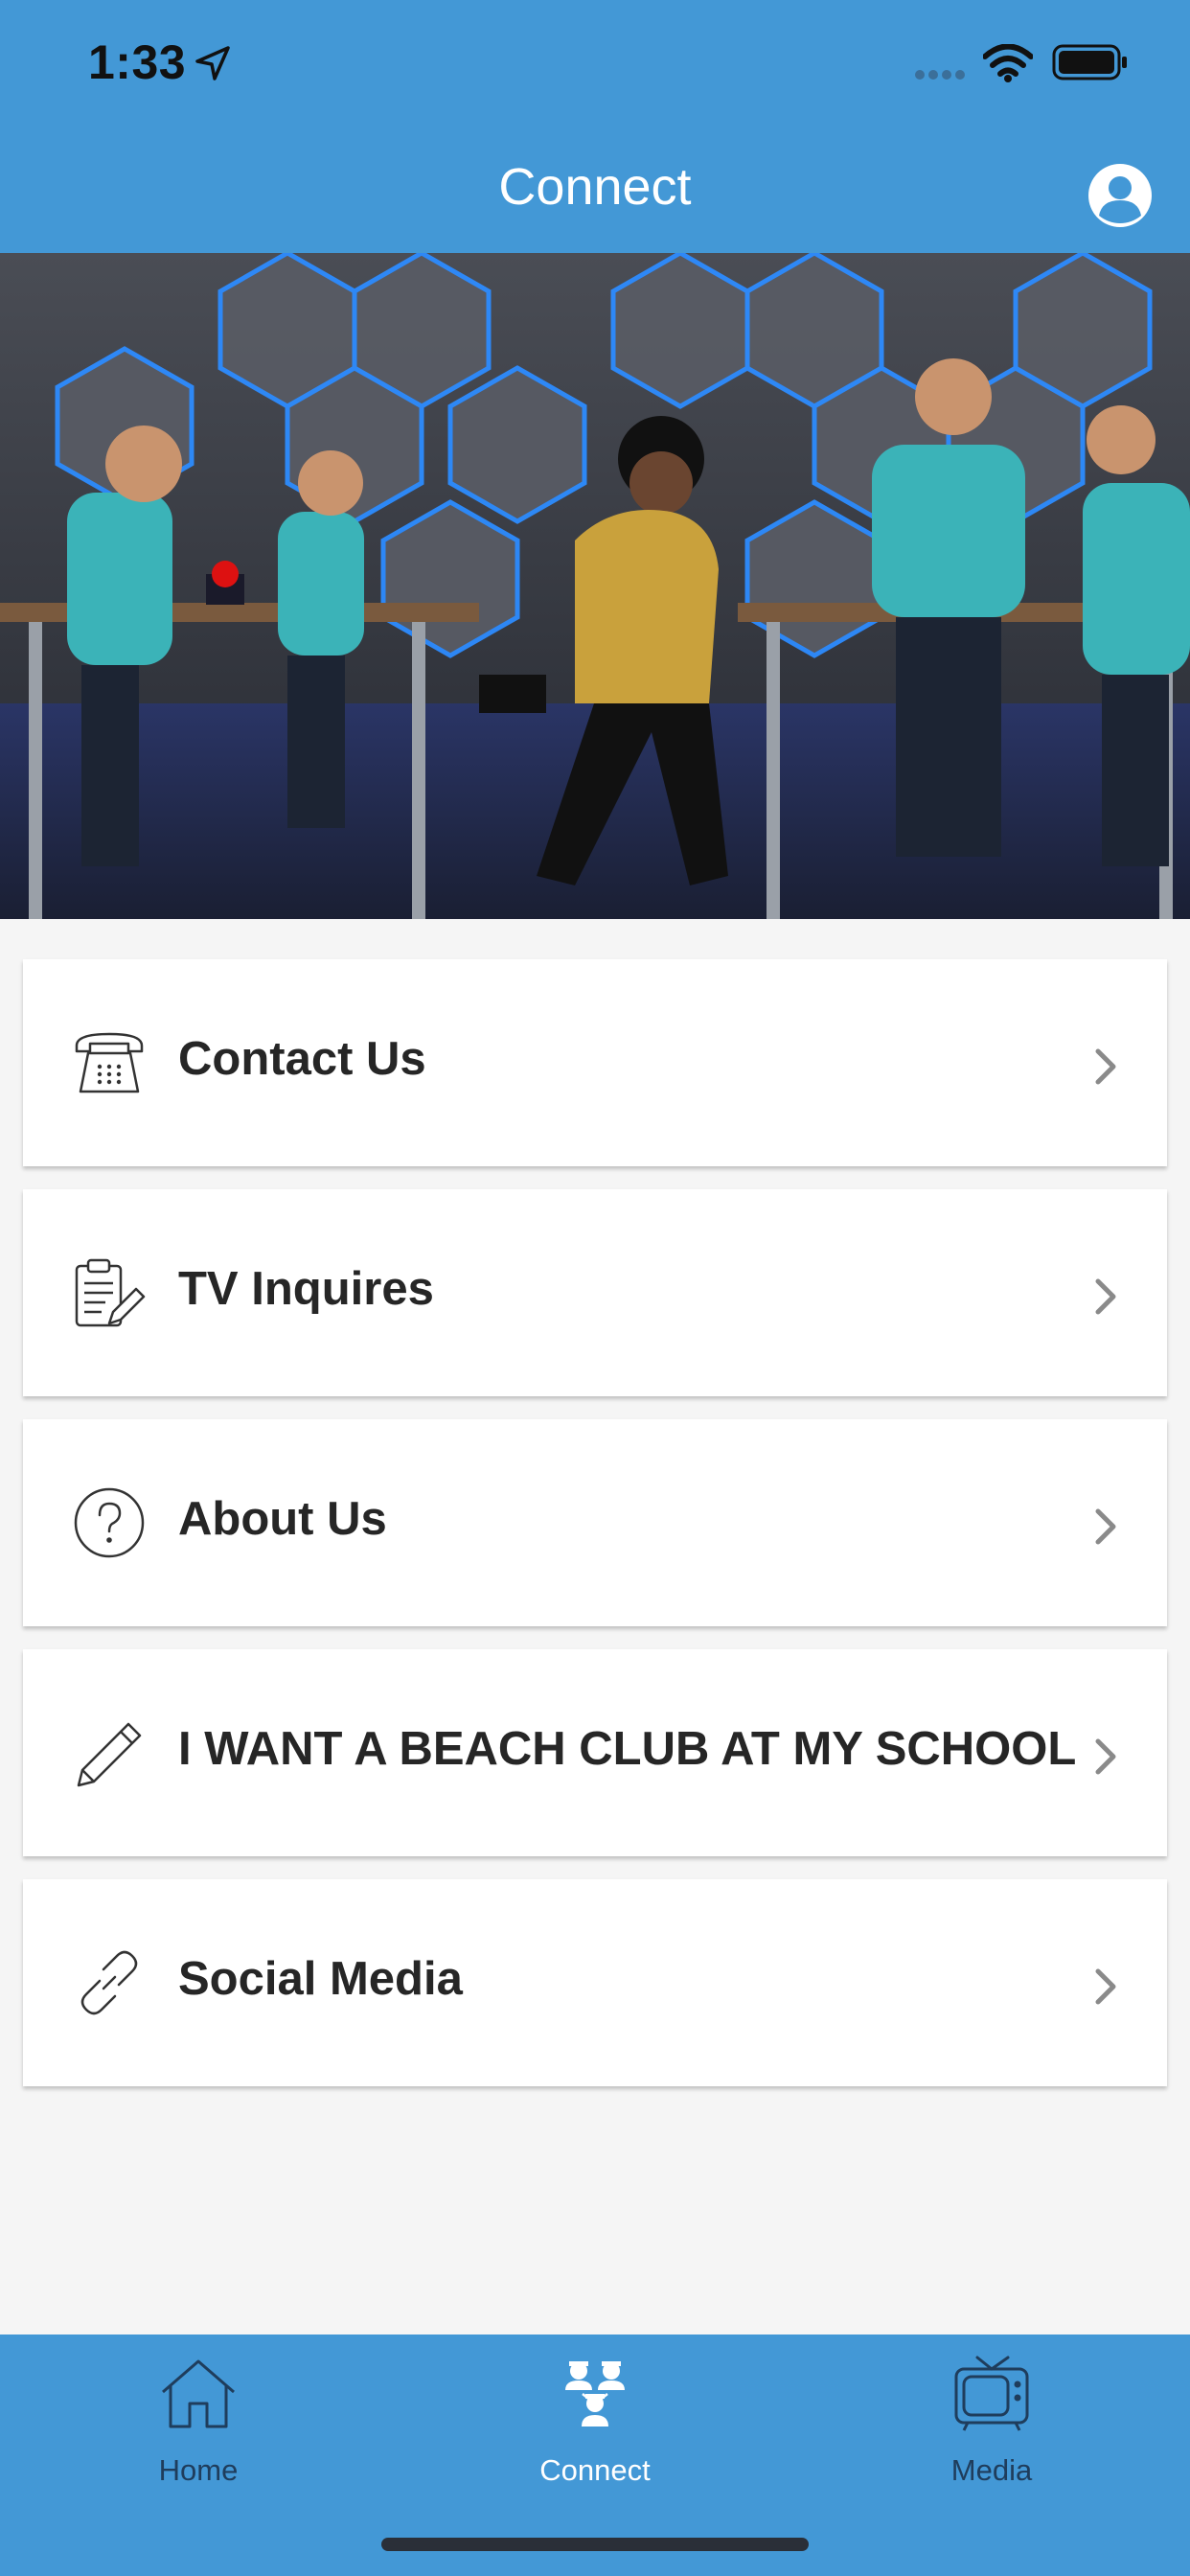 The height and width of the screenshot is (2576, 1190). I want to click on menu-item-about-us: About Us, so click(595, 1522).